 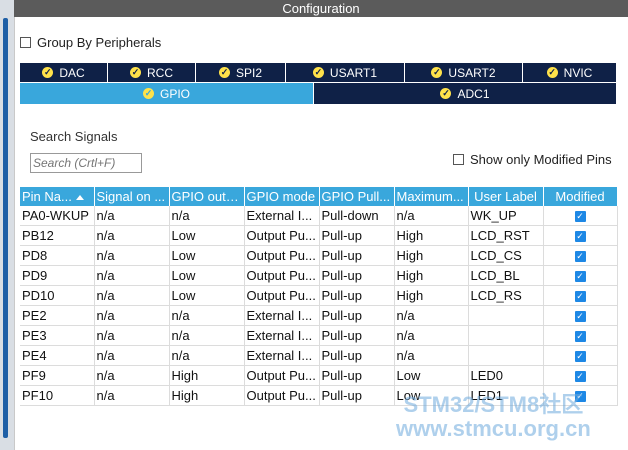 I want to click on column-header-label: User Label, so click(x=505, y=196).